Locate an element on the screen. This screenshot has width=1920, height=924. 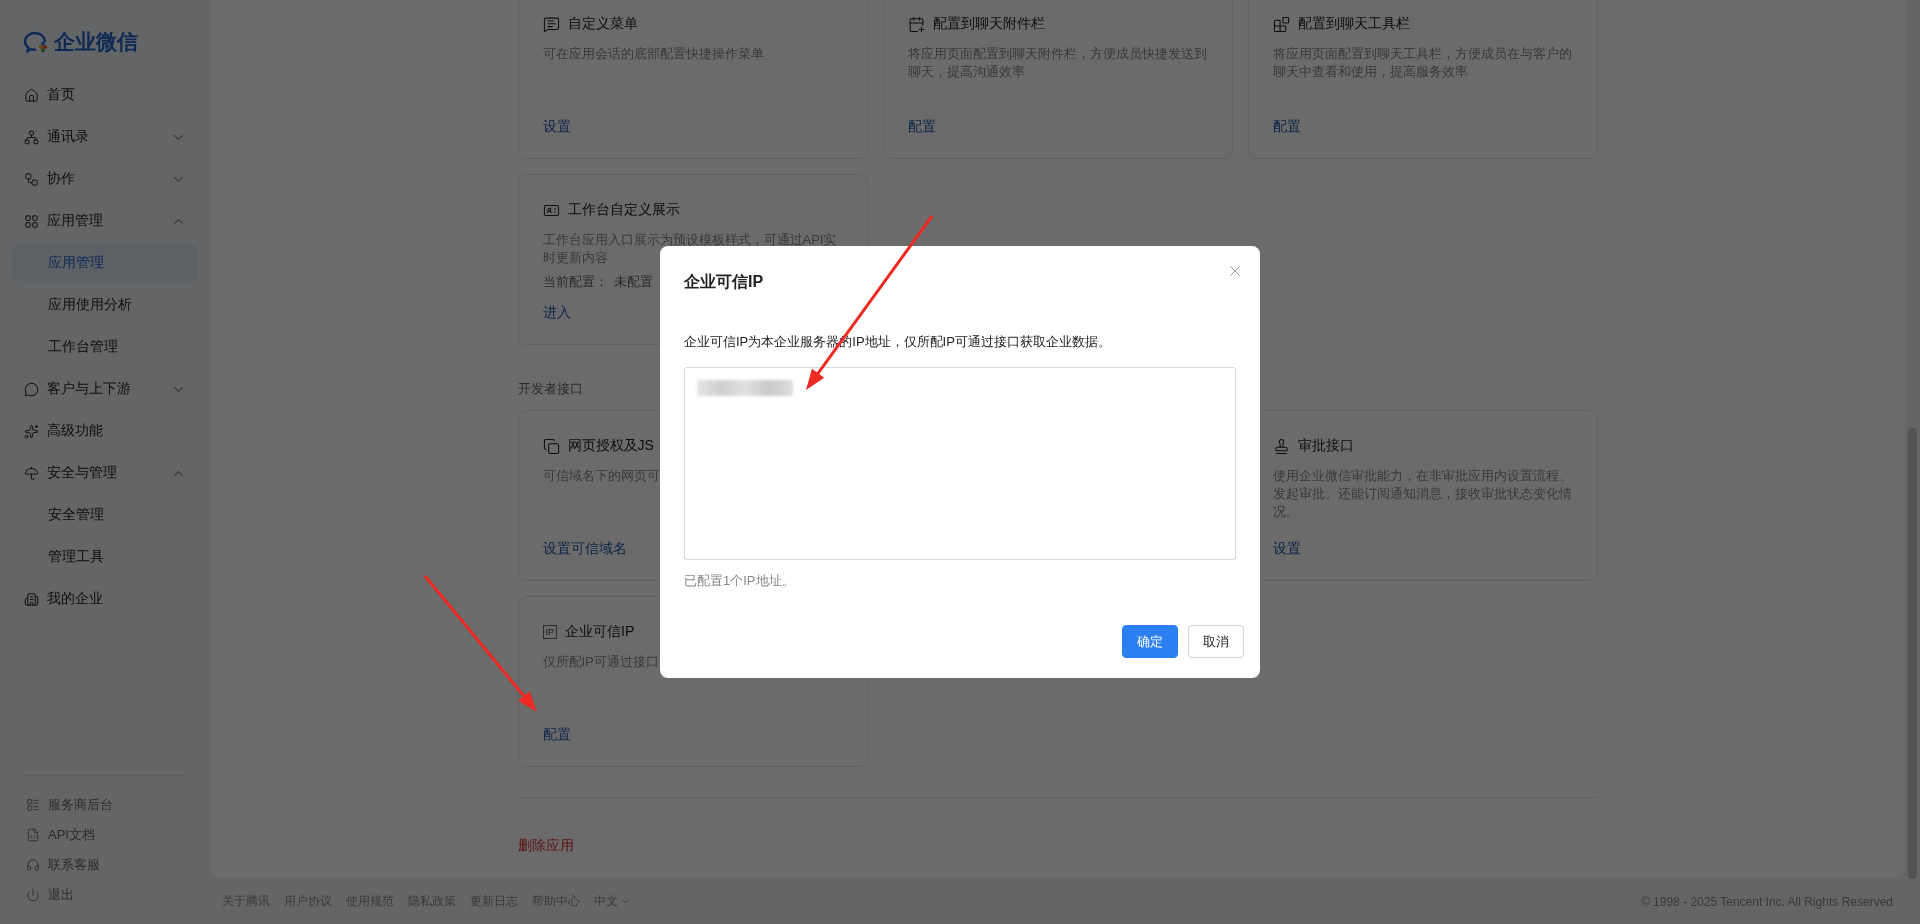
sidebar-link-label: 联系客服 is located at coordinates (74, 865).